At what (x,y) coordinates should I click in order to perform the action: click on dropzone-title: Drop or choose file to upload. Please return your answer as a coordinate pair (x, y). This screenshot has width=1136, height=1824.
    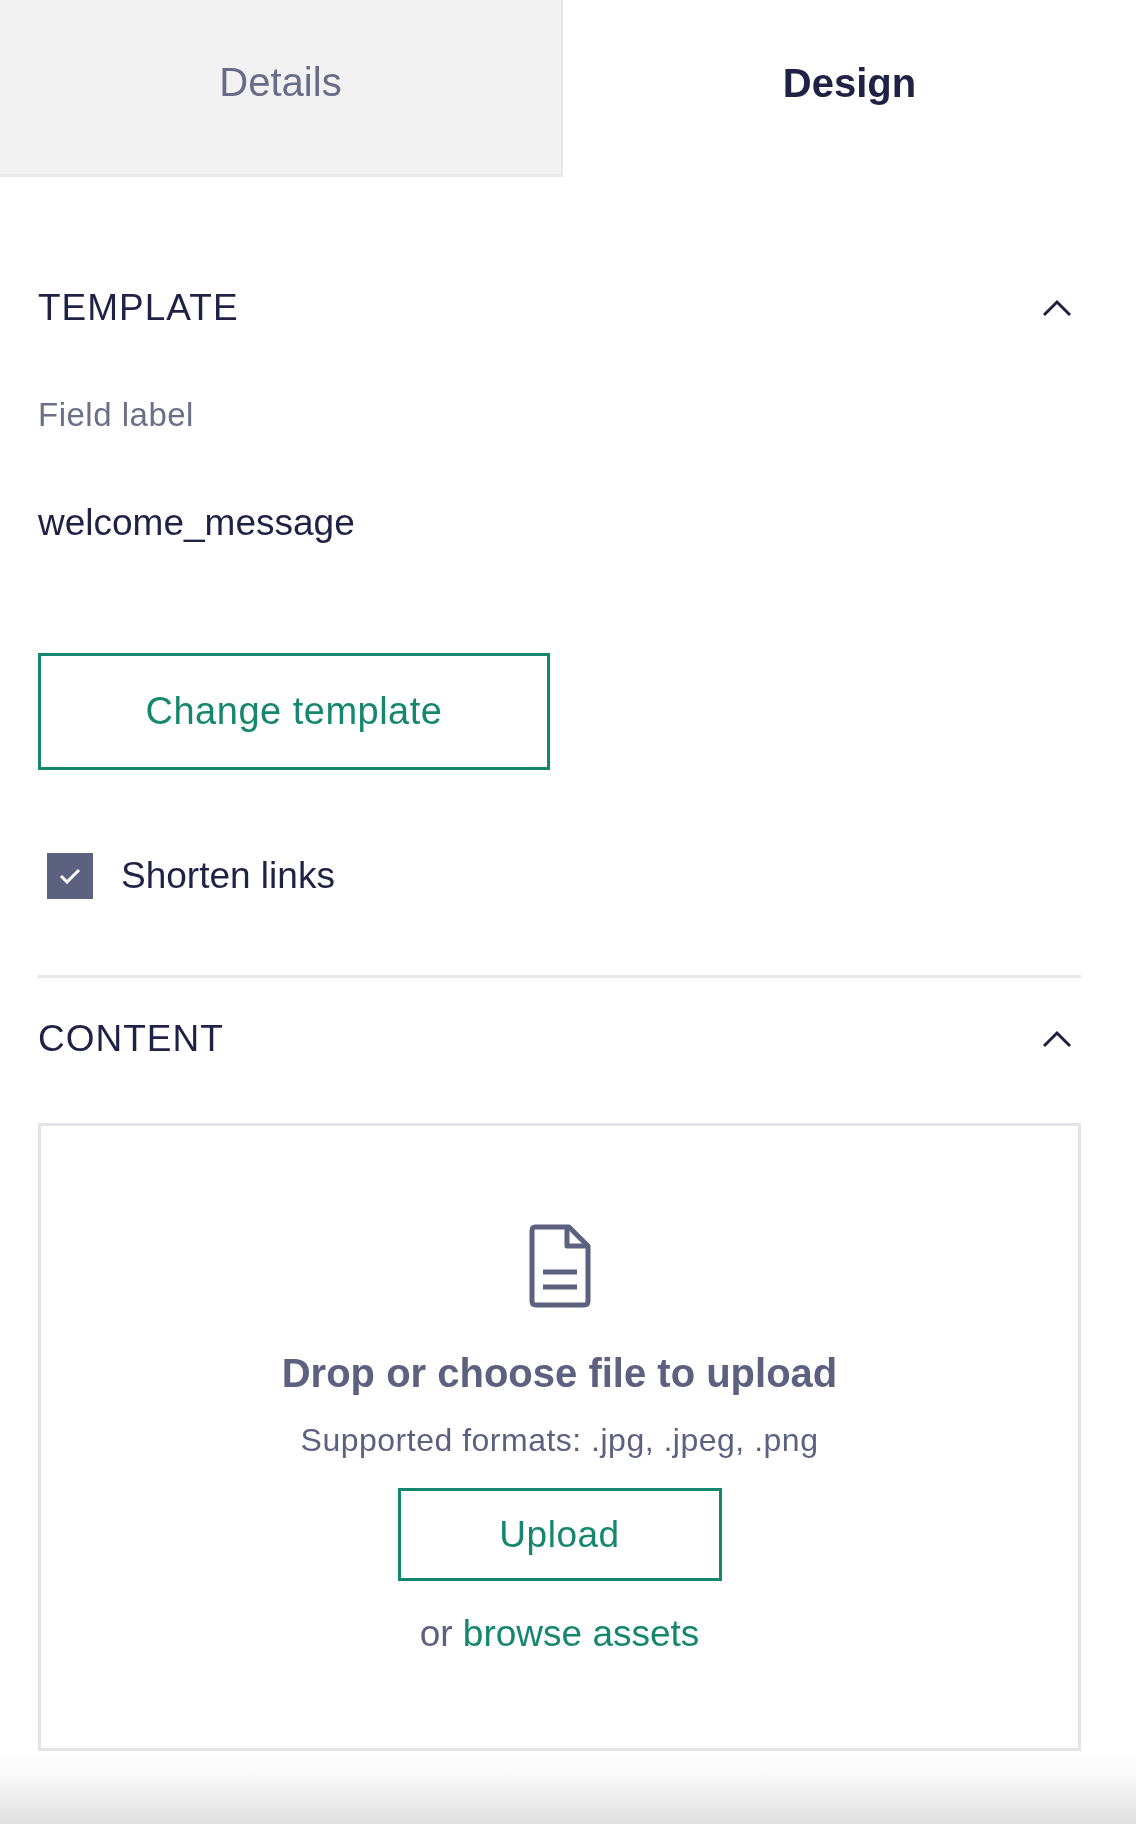
    Looking at the image, I should click on (559, 1373).